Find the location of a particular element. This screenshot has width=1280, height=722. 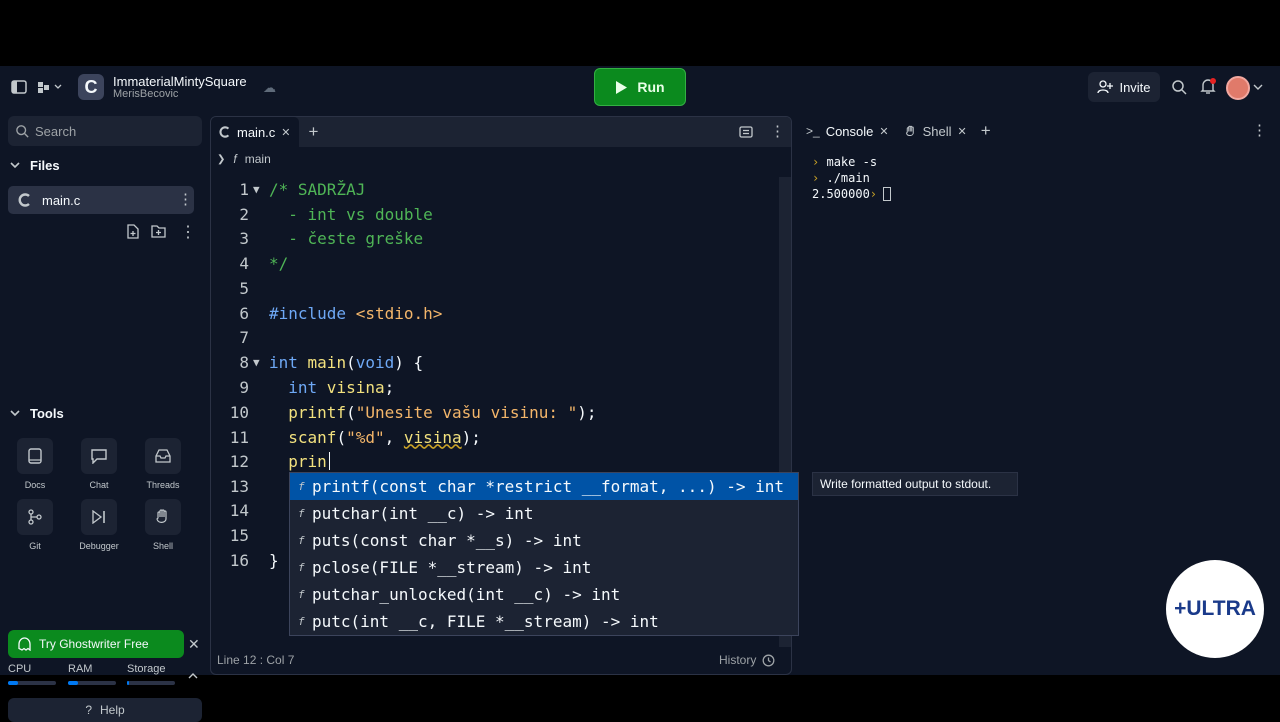

run-button: Run is located at coordinates (640, 87).